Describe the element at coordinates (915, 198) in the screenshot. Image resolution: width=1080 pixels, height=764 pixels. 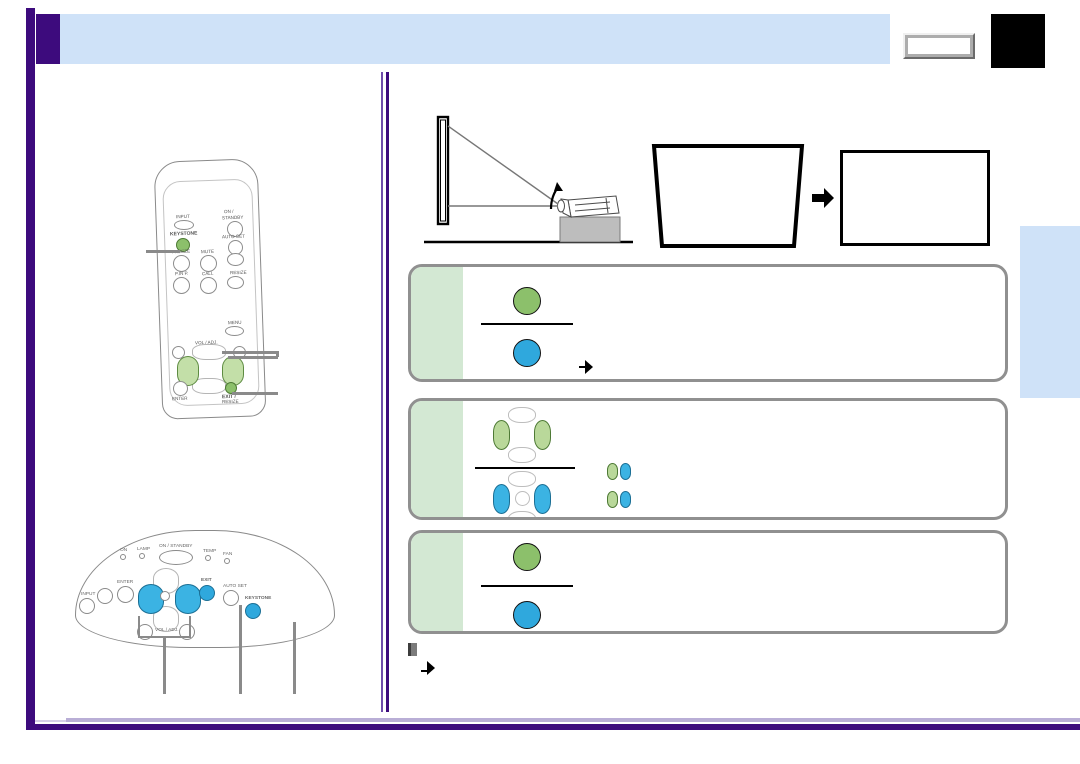
I see `chart-after-correction` at that location.